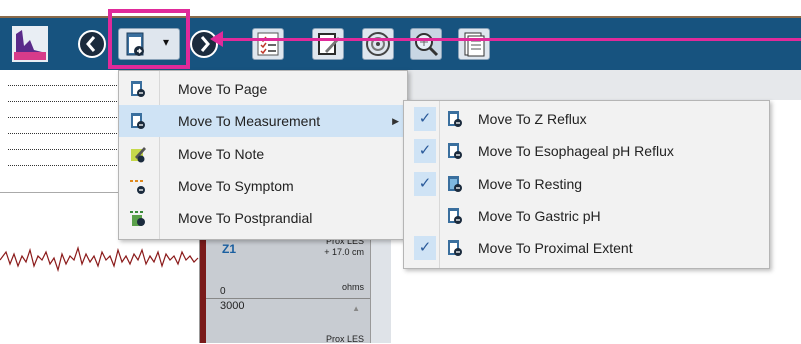  I want to click on location-offset: + 17.0 cm, so click(344, 252).